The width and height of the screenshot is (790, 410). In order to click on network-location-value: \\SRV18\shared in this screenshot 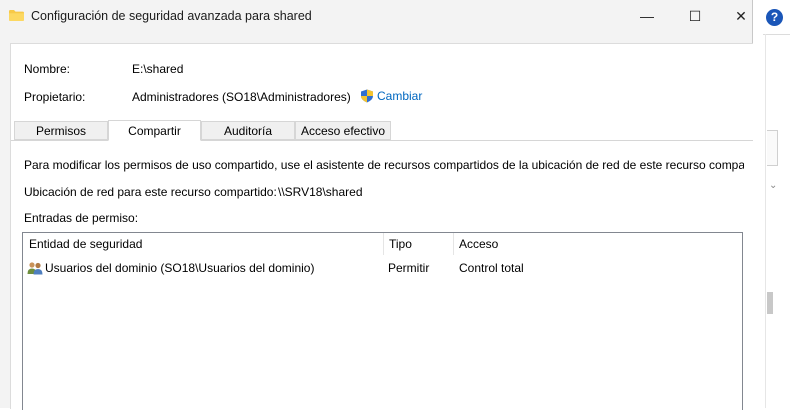, I will do `click(320, 192)`.